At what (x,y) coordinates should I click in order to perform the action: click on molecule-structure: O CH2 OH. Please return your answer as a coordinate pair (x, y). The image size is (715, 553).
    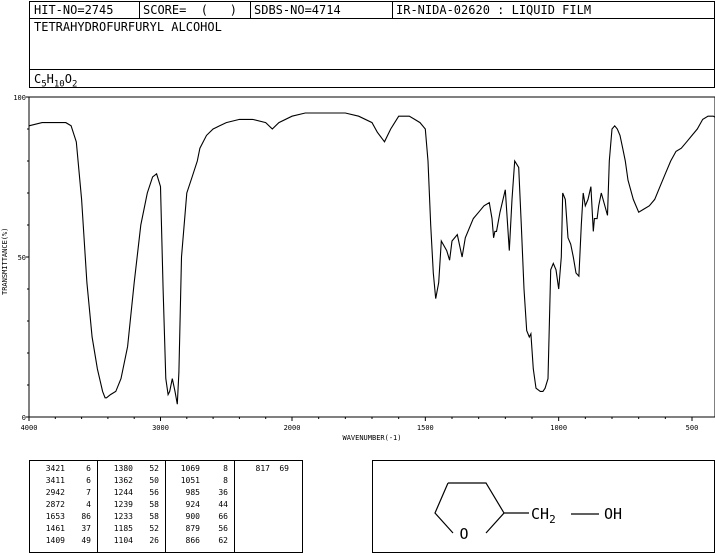
    Looking at the image, I should click on (528, 512).